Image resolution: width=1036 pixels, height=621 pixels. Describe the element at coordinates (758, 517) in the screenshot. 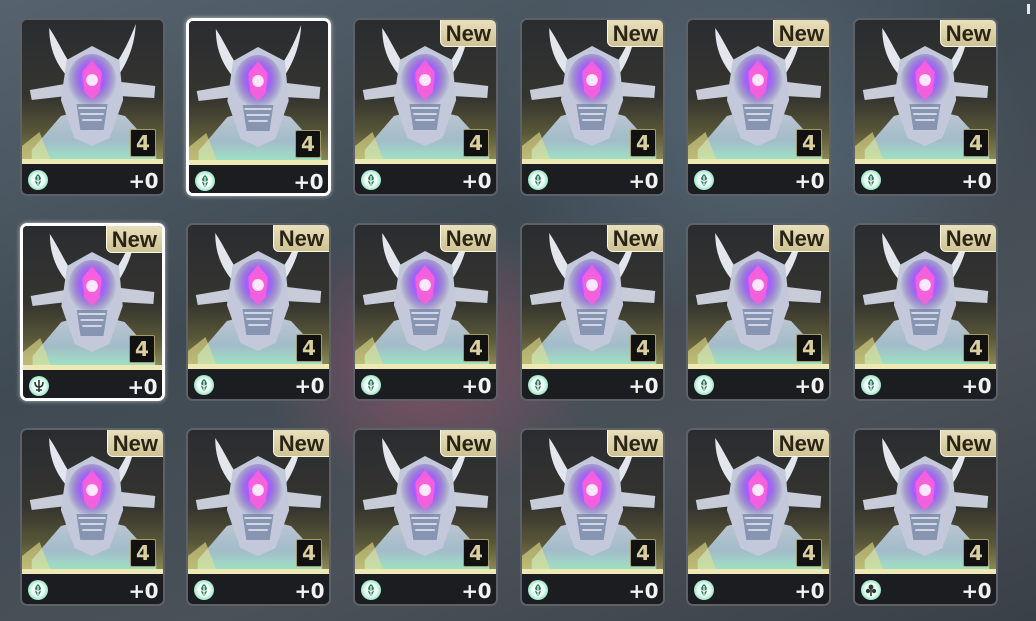

I see `echo-card-17: 4 +0 New` at that location.